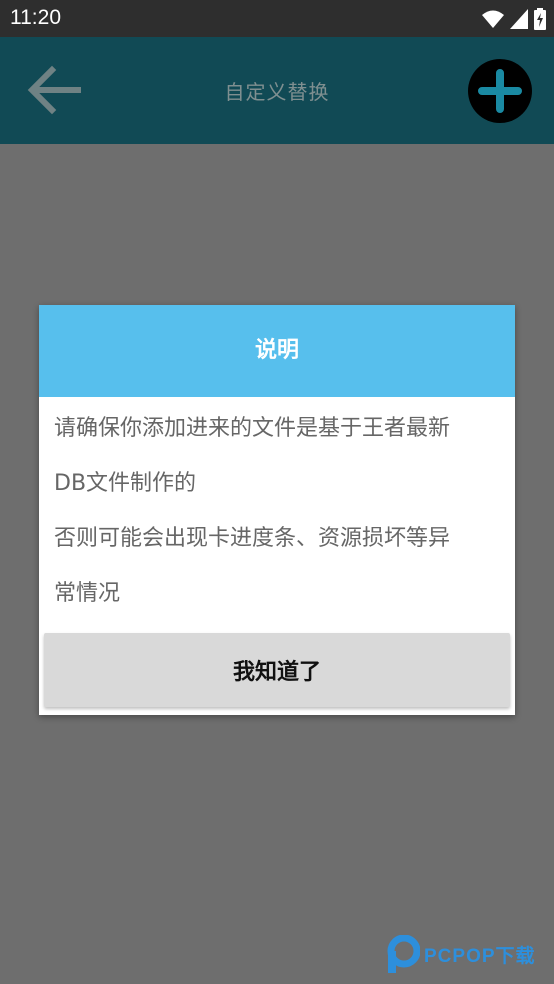 This screenshot has height=984, width=554. Describe the element at coordinates (480, 956) in the screenshot. I see `watermark-text: PCPOP下载` at that location.